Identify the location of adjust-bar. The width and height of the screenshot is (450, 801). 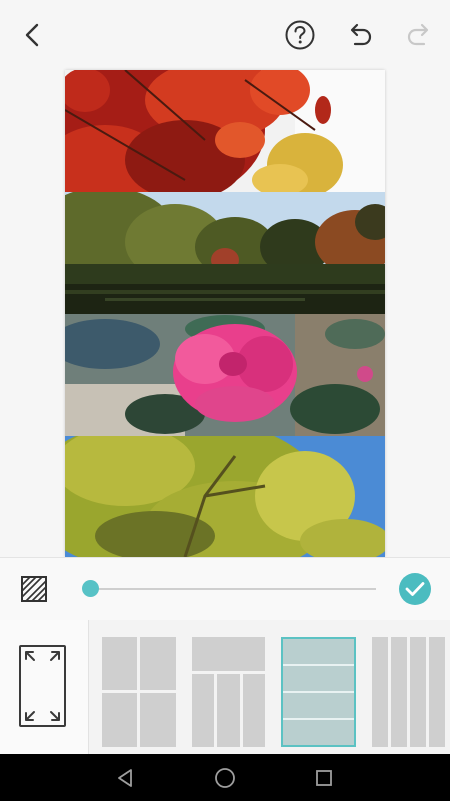
(225, 589).